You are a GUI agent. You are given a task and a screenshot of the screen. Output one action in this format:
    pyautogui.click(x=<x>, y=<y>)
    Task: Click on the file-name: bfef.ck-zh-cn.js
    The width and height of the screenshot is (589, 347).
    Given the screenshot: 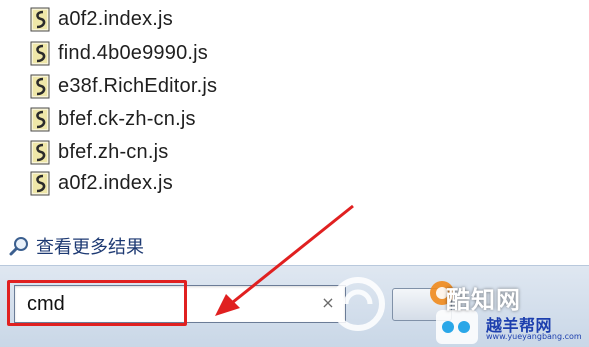 What is the action you would take?
    pyautogui.click(x=127, y=118)
    